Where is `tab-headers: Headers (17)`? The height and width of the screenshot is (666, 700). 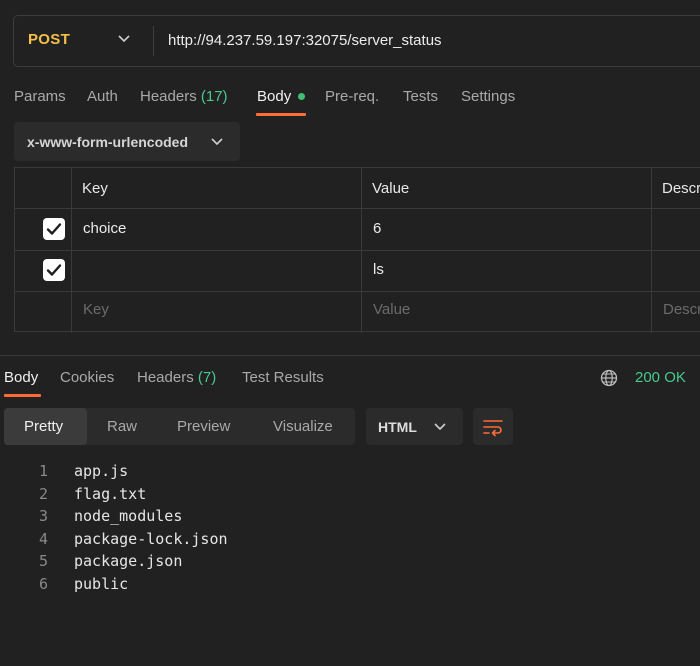 tab-headers: Headers (17) is located at coordinates (184, 96).